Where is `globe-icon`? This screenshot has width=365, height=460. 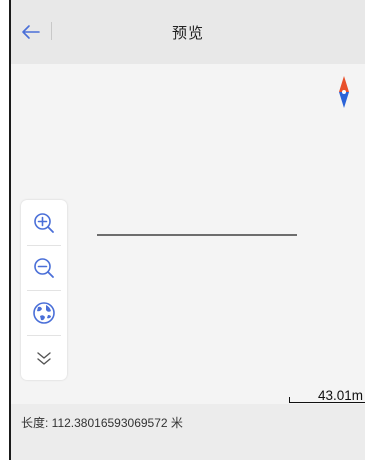
globe-icon is located at coordinates (44, 313).